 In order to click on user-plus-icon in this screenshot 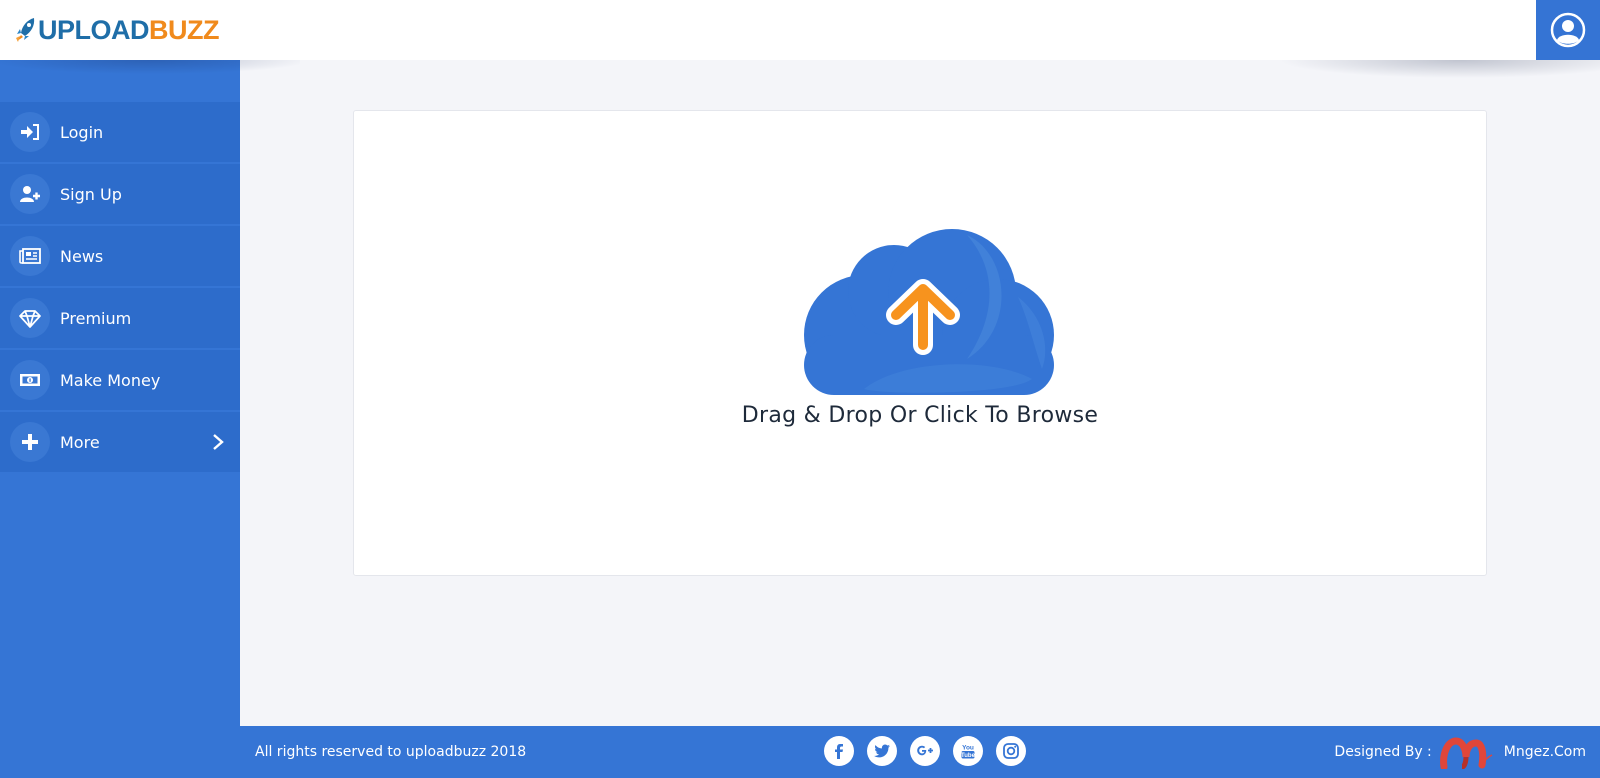, I will do `click(30, 194)`.